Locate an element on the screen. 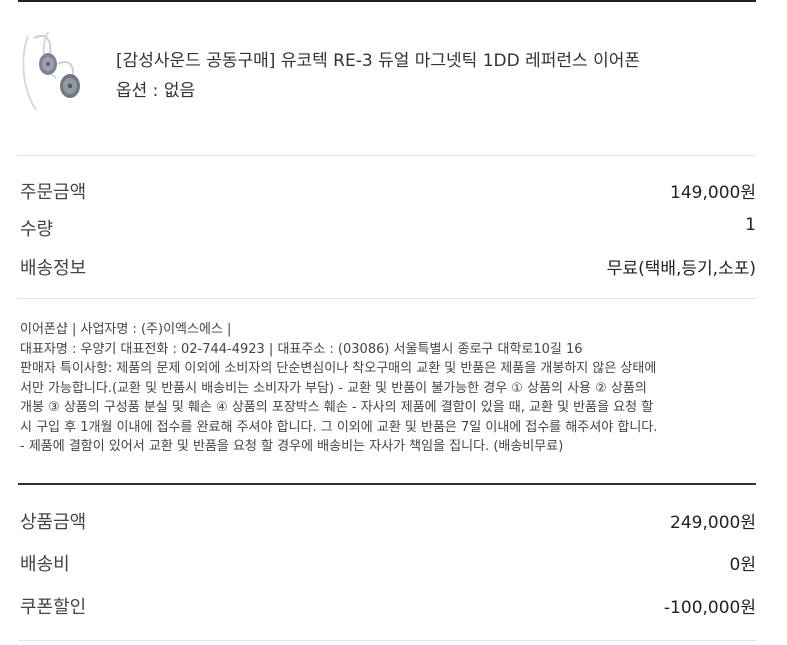  shipping-fee-row: 배송비 0원 is located at coordinates (387, 563).